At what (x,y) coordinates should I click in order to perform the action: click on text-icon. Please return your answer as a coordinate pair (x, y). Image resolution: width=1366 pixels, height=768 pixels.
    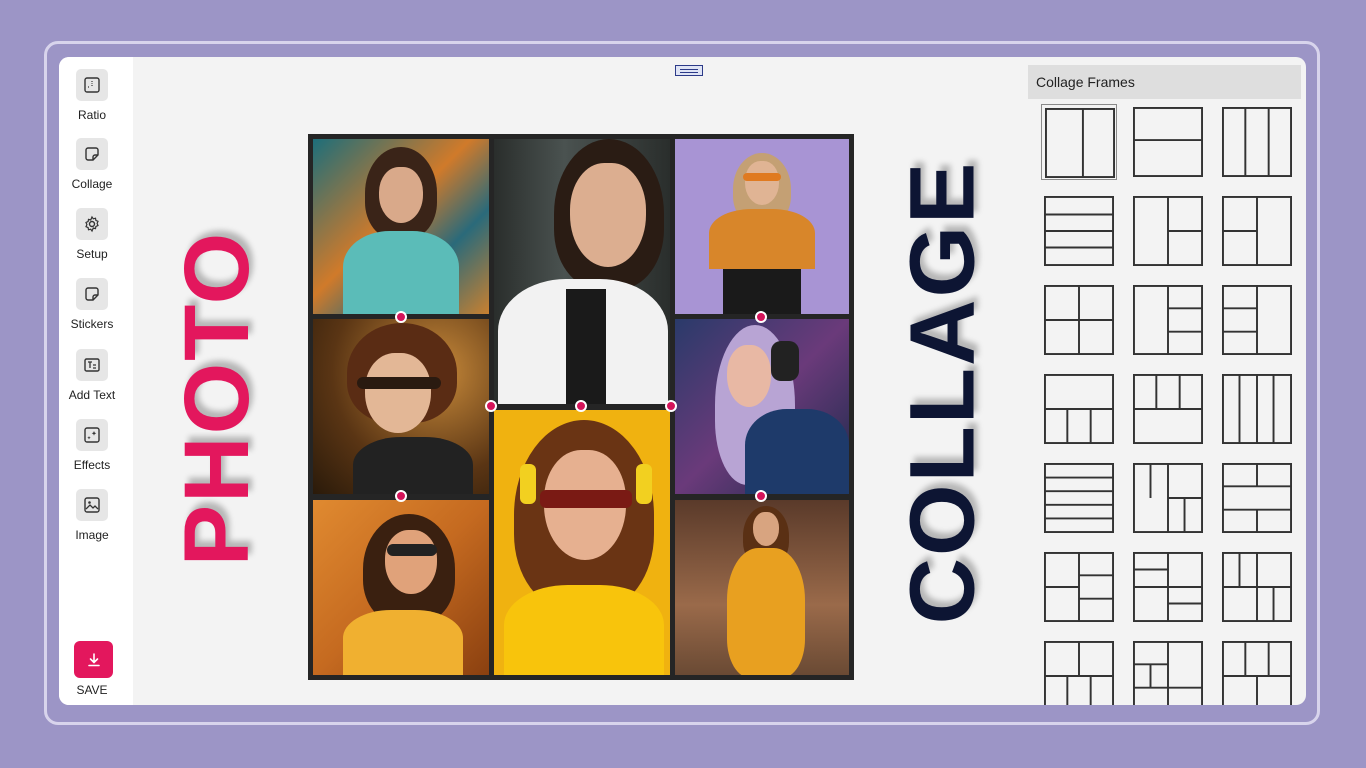
    Looking at the image, I should click on (92, 365).